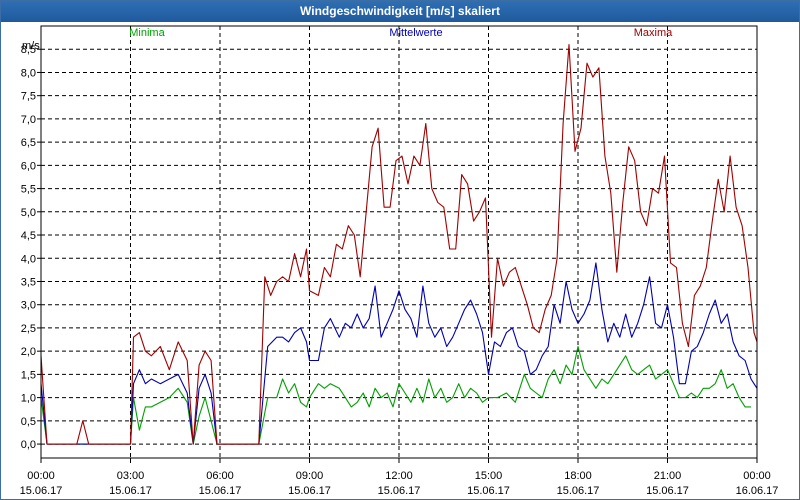  I want to click on y-axis-label: m/s, so click(31, 46).